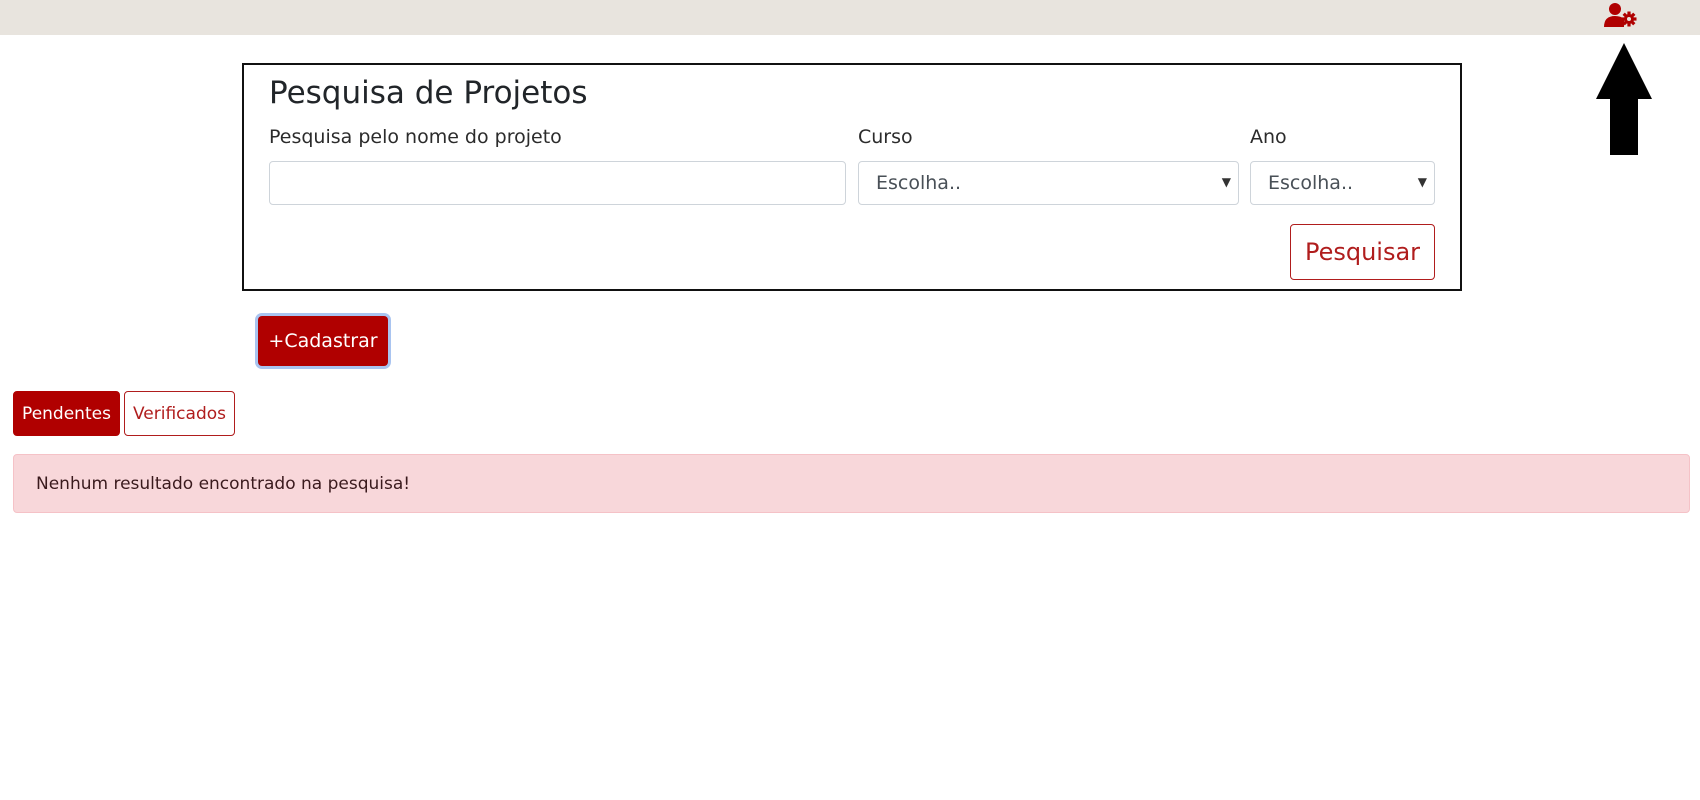 This screenshot has height=800, width=1700. I want to click on project-name-label: Pesquisa pelo nome do projeto, so click(415, 137).